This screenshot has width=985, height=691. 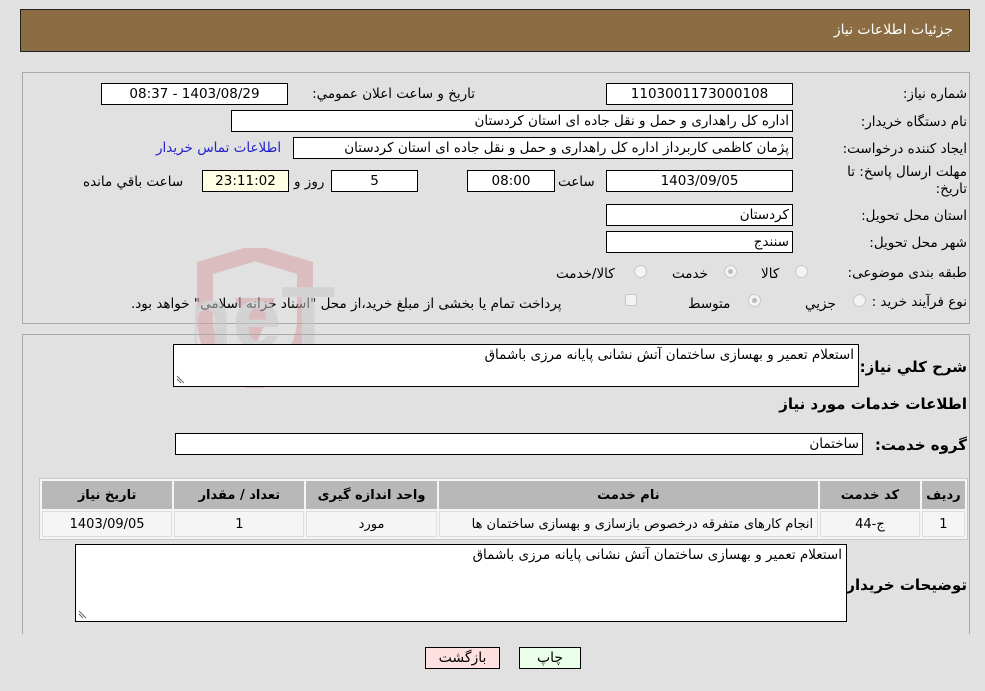 What do you see at coordinates (904, 149) in the screenshot?
I see `requester-label: ایجاد کننده درخواست:` at bounding box center [904, 149].